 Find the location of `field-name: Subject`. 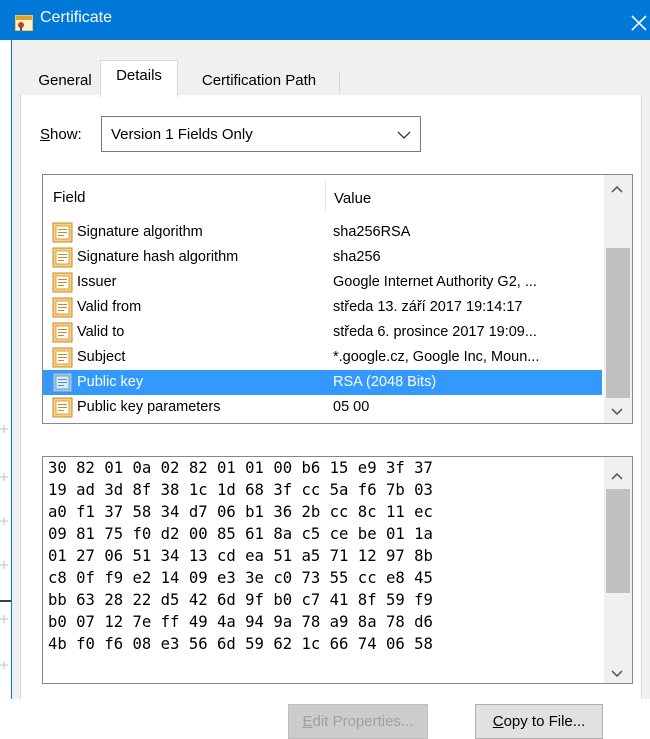

field-name: Subject is located at coordinates (101, 357).